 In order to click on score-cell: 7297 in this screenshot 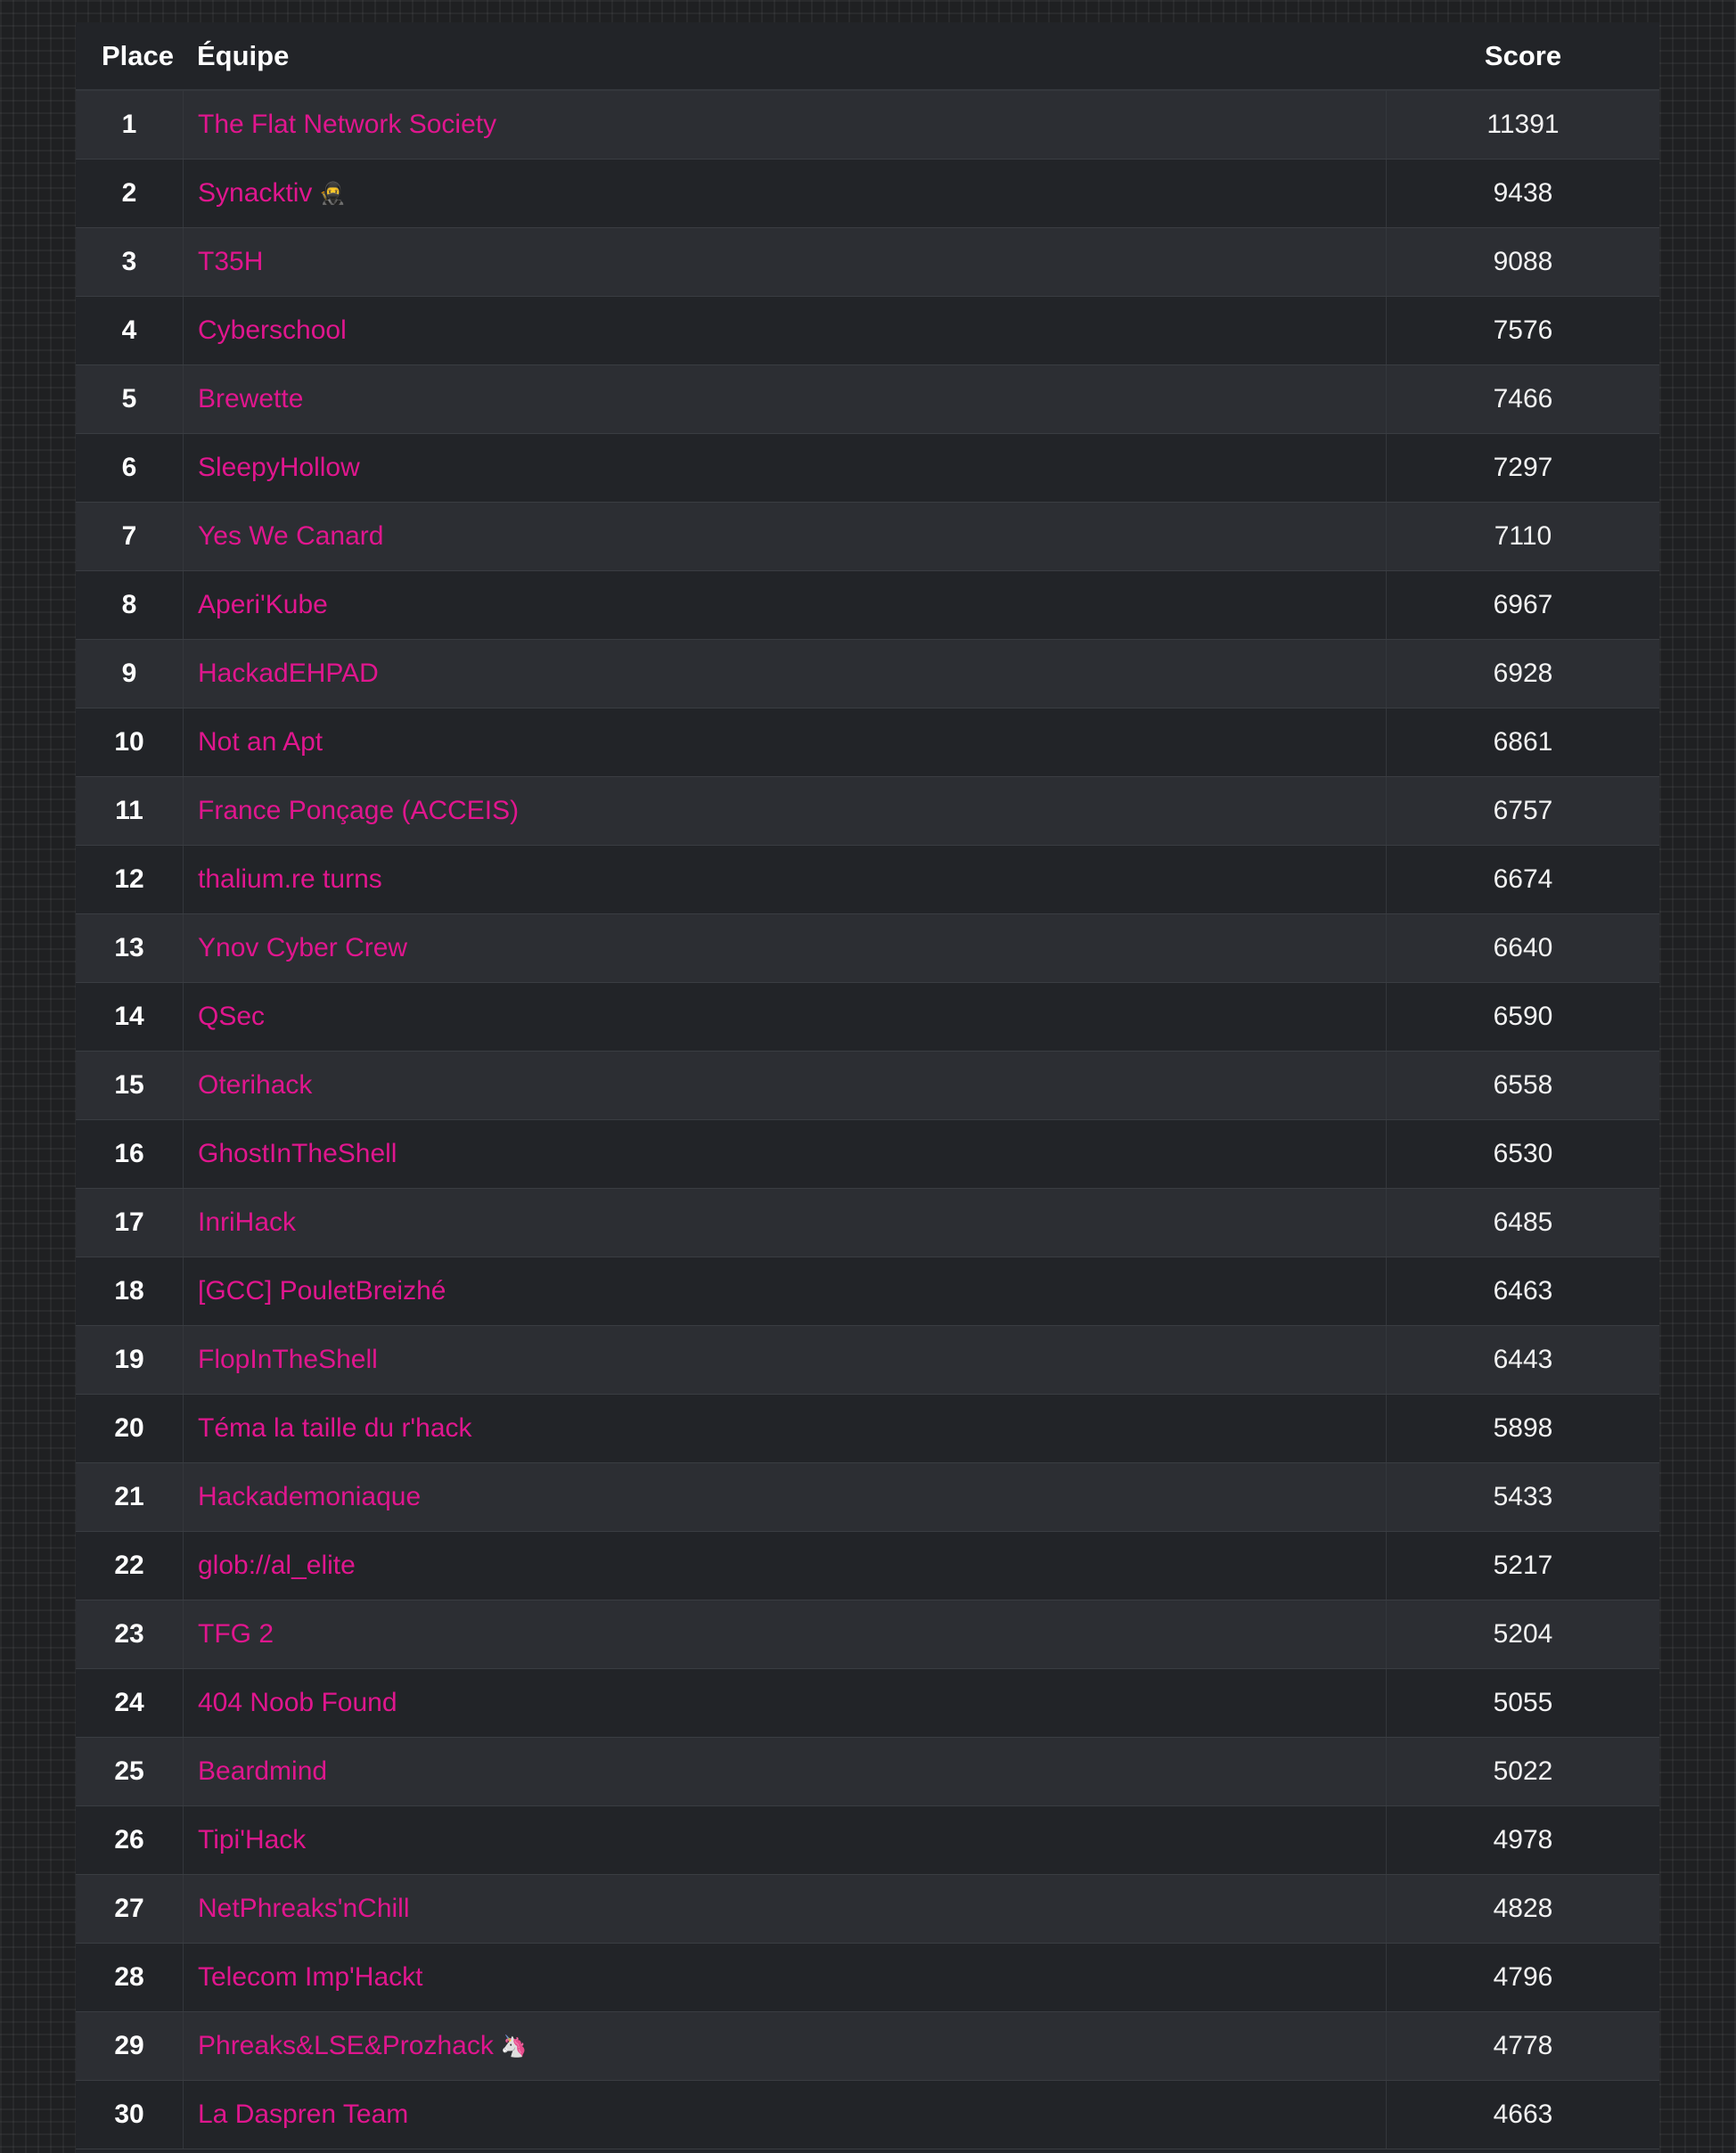, I will do `click(1523, 467)`.